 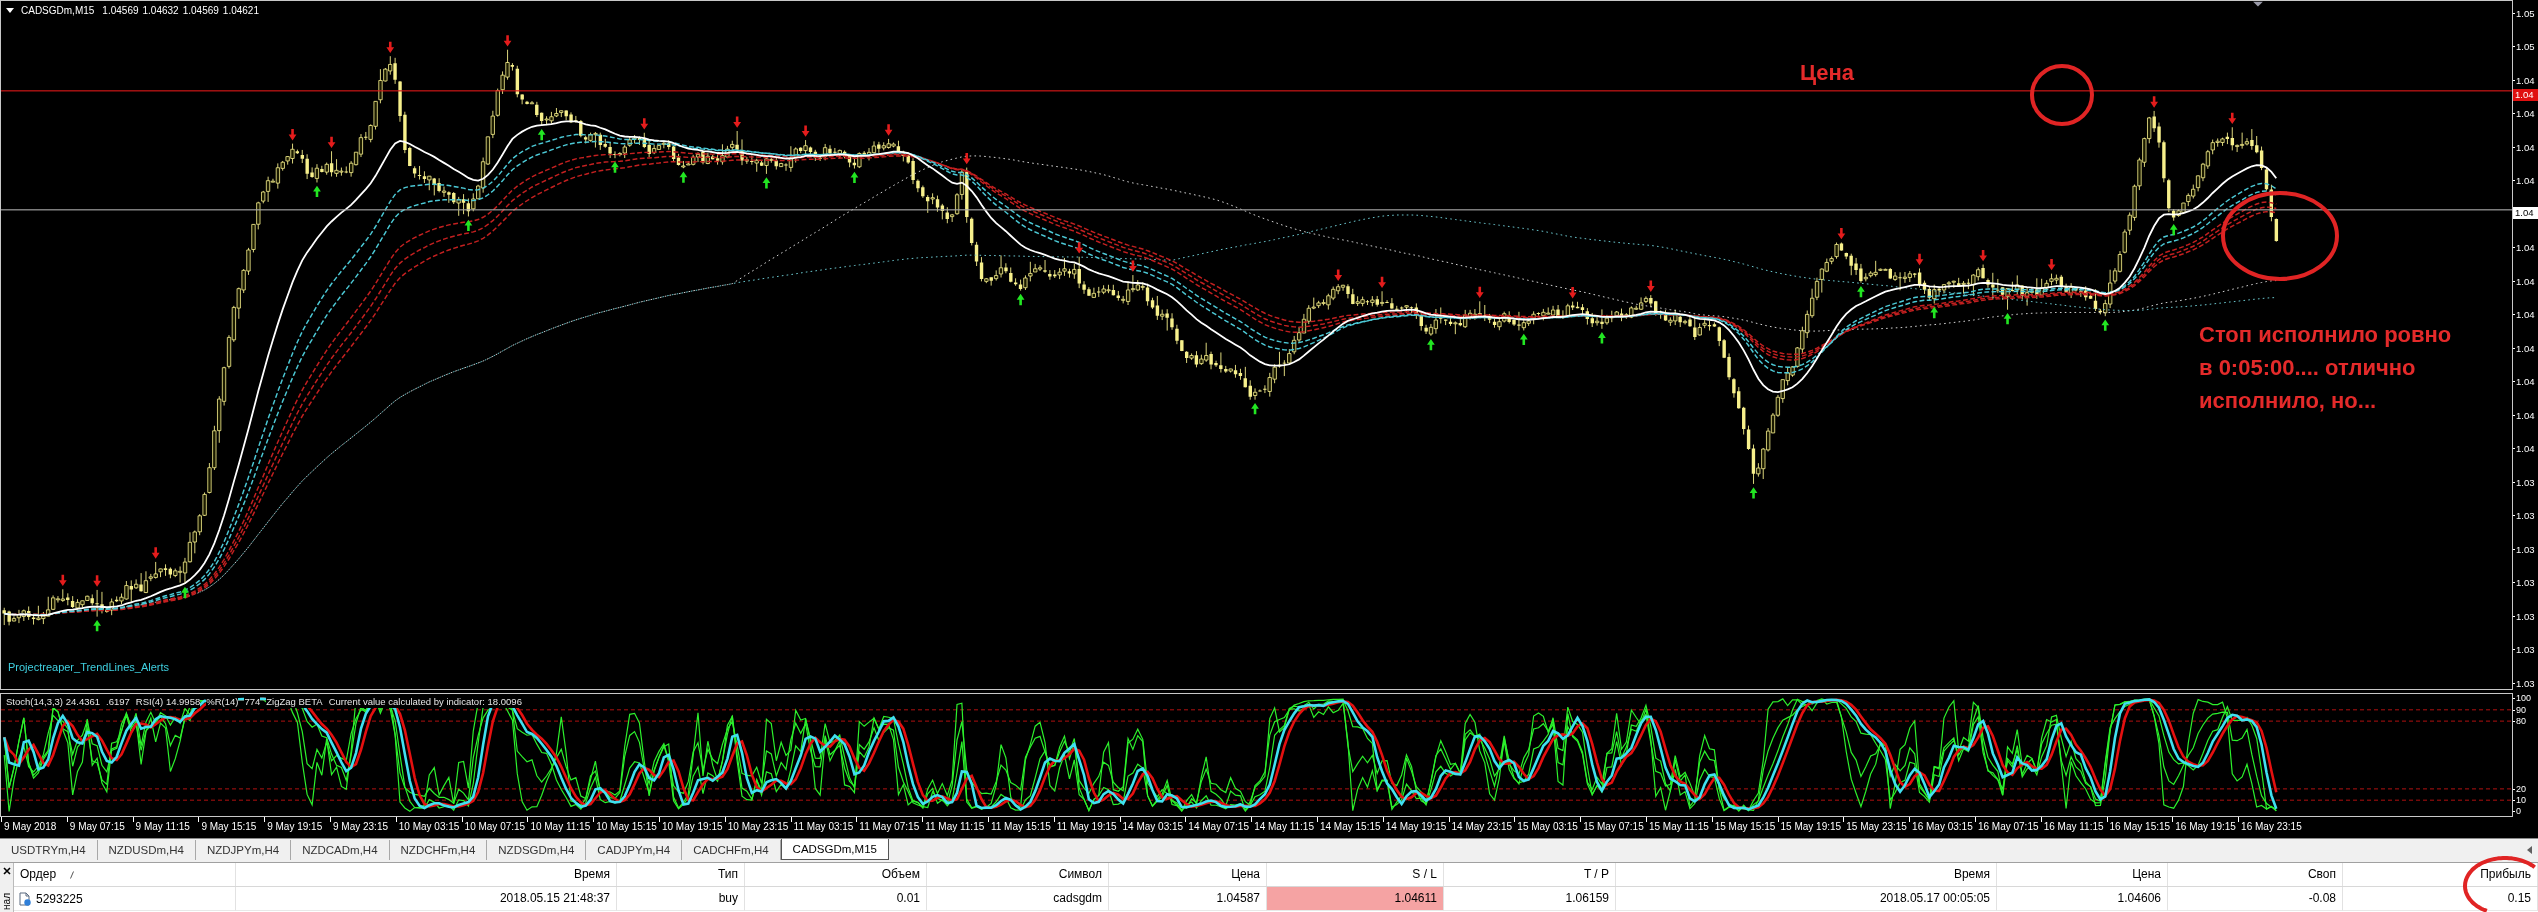 What do you see at coordinates (2007, 825) in the screenshot?
I see `time-axis-label: 16 May 07:15` at bounding box center [2007, 825].